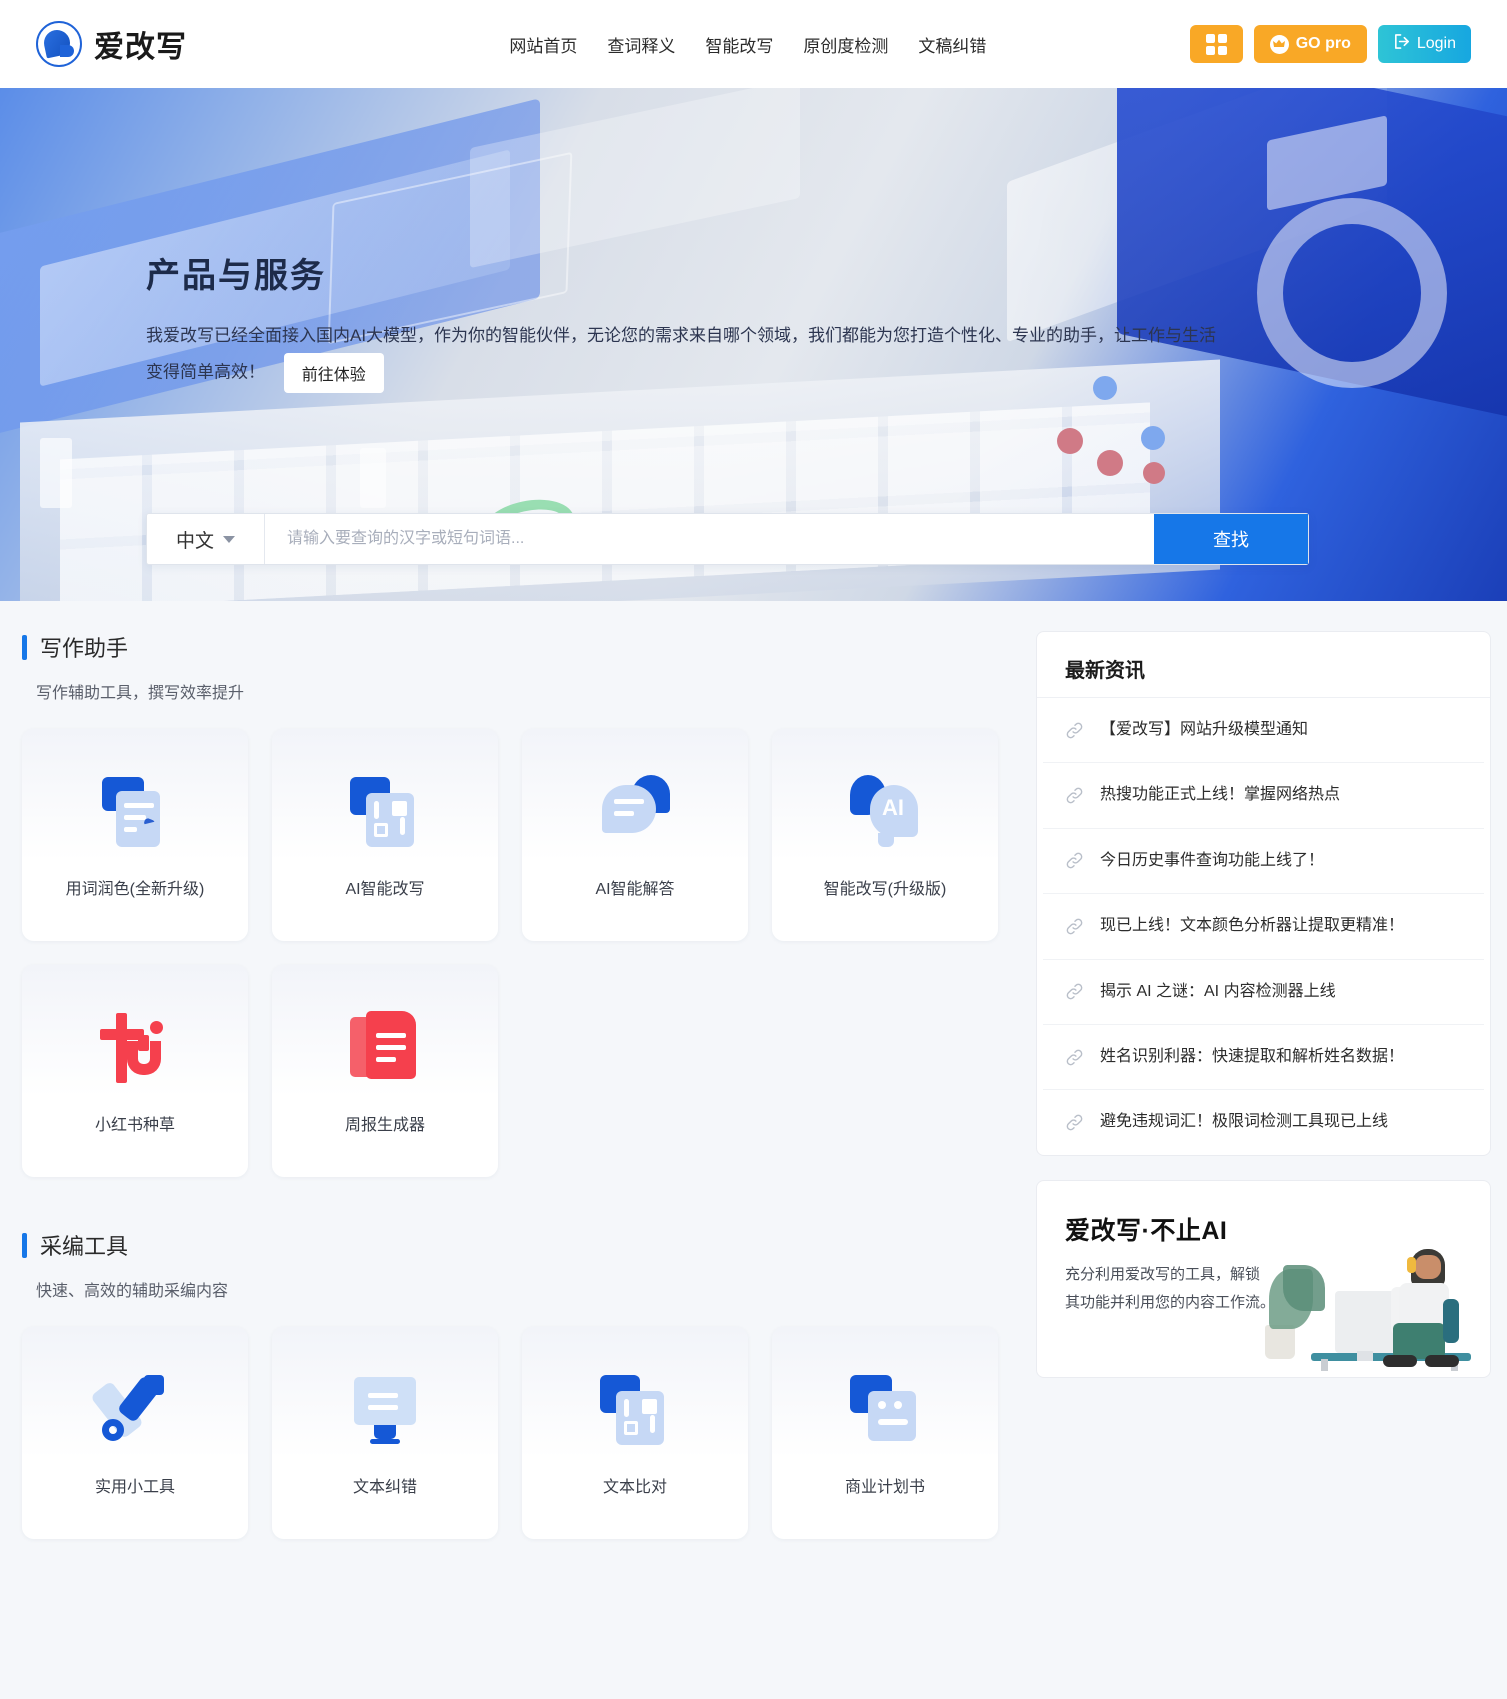 This screenshot has width=1507, height=1699. Describe the element at coordinates (236, 276) in the screenshot. I see `hero-title: 产品与服务` at that location.